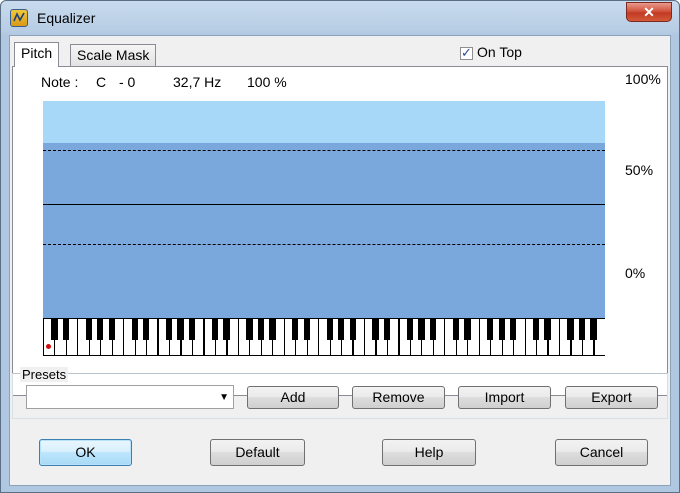 This screenshot has width=680, height=493. Describe the element at coordinates (649, 12) in the screenshot. I see `close-button: ✕` at that location.